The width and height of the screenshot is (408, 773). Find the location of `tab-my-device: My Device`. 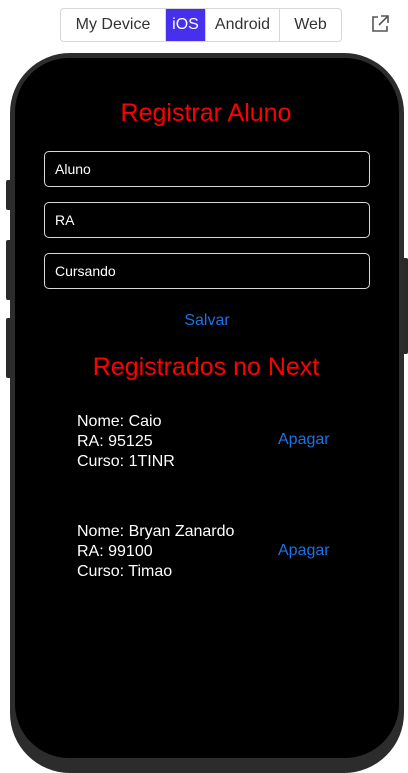

tab-my-device: My Device is located at coordinates (113, 25).